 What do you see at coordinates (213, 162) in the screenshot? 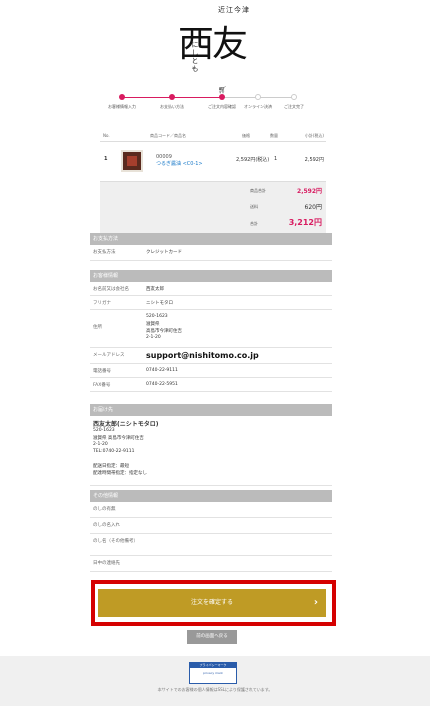
I see `table-row: 1 00009 つるぎ醤油 <C0-1> 2,592円(税込) 1 2,592円` at bounding box center [213, 162].